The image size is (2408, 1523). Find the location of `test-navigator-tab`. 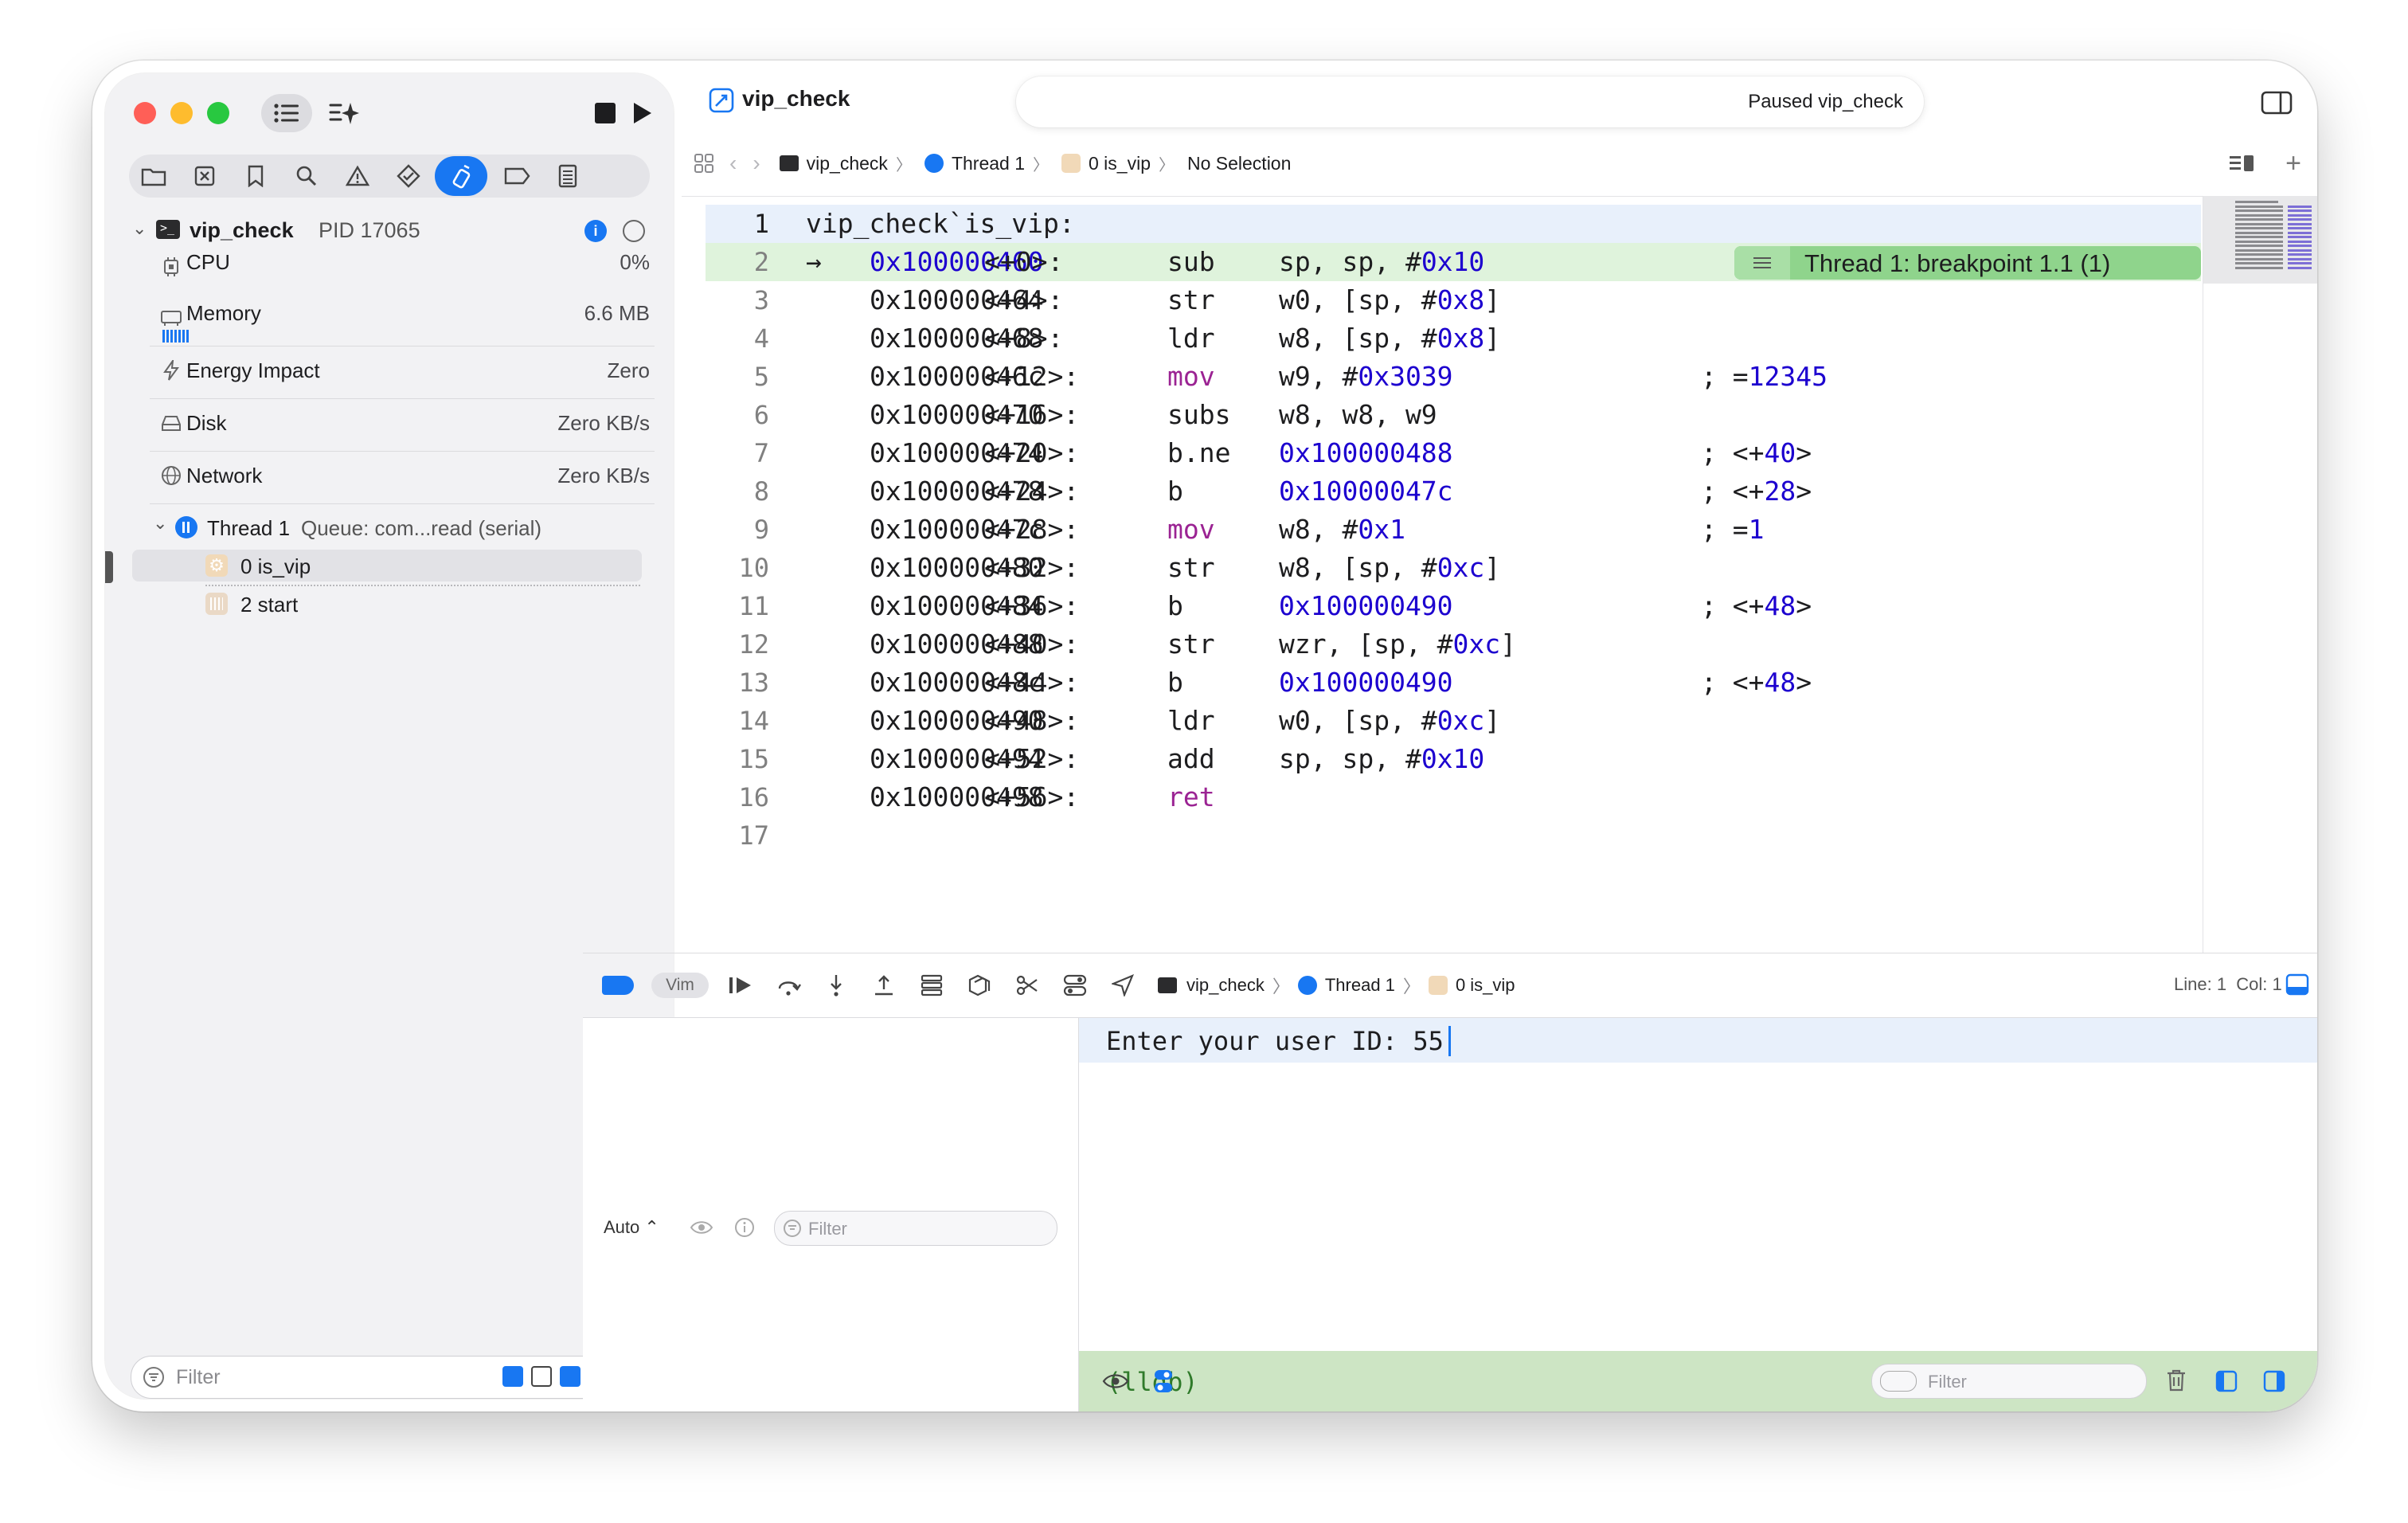

test-navigator-tab is located at coordinates (408, 176).